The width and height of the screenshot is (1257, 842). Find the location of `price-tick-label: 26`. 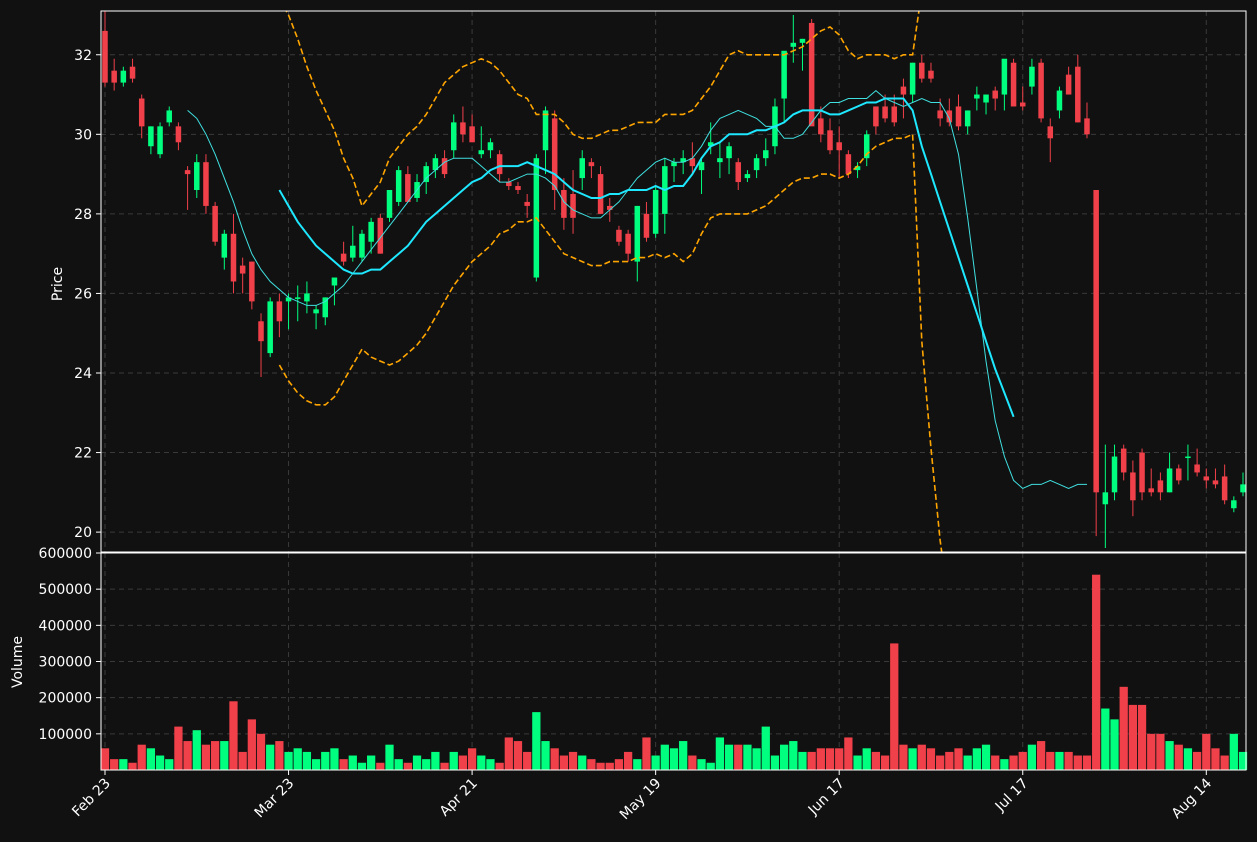

price-tick-label: 26 is located at coordinates (83, 294).